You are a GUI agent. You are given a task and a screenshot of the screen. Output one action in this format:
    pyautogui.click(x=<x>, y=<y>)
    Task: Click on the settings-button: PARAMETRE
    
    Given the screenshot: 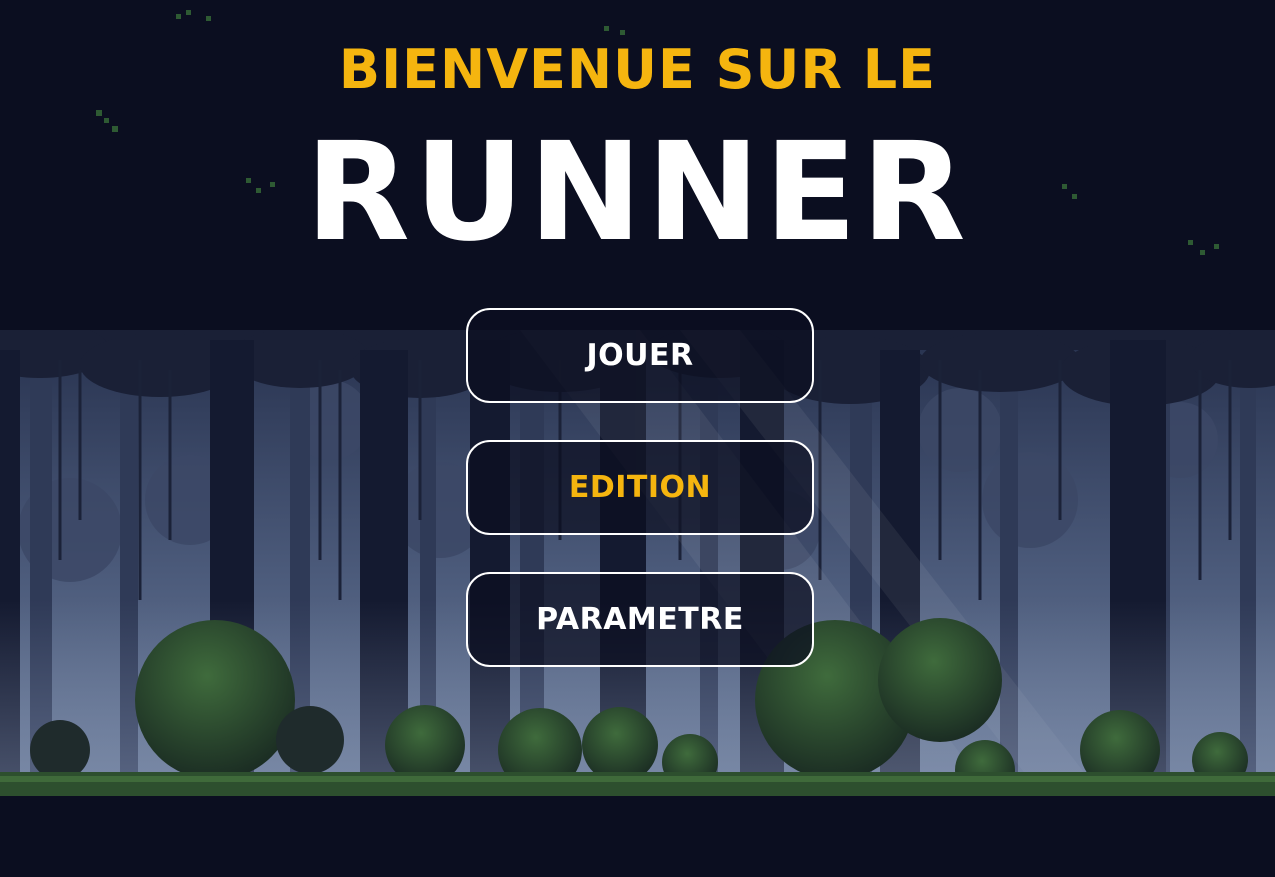 What is the action you would take?
    pyautogui.click(x=640, y=619)
    